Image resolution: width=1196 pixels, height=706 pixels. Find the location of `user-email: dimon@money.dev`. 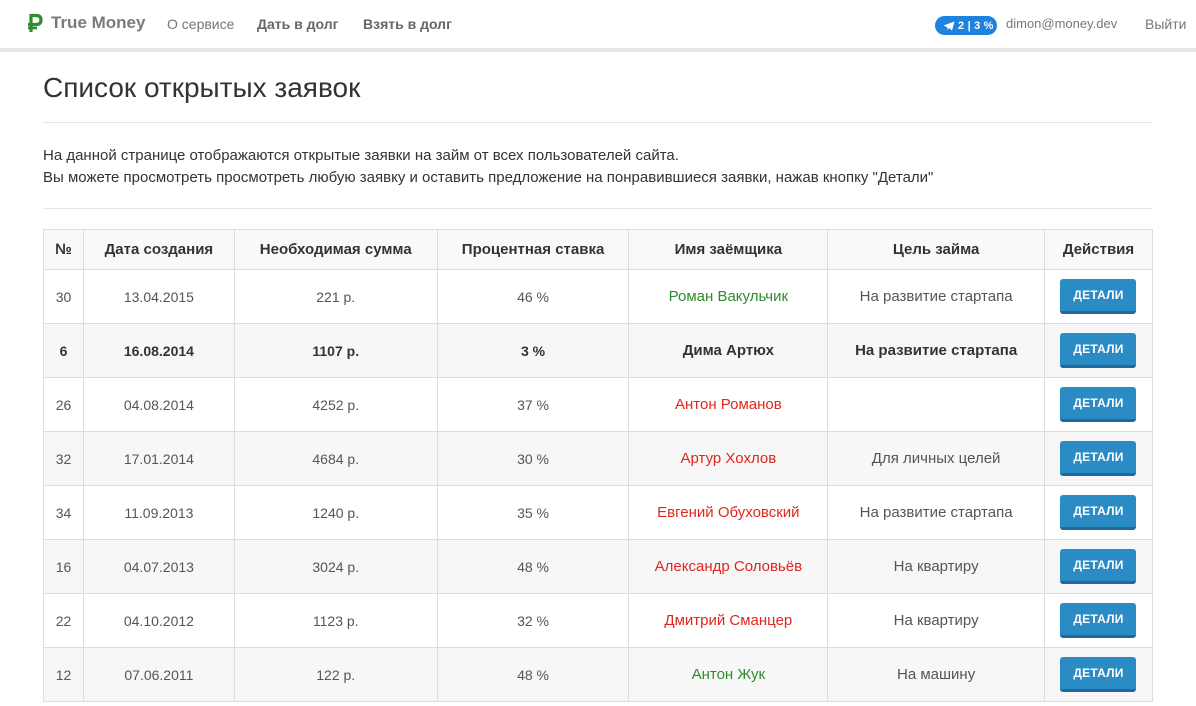

user-email: dimon@money.dev is located at coordinates (1061, 23).